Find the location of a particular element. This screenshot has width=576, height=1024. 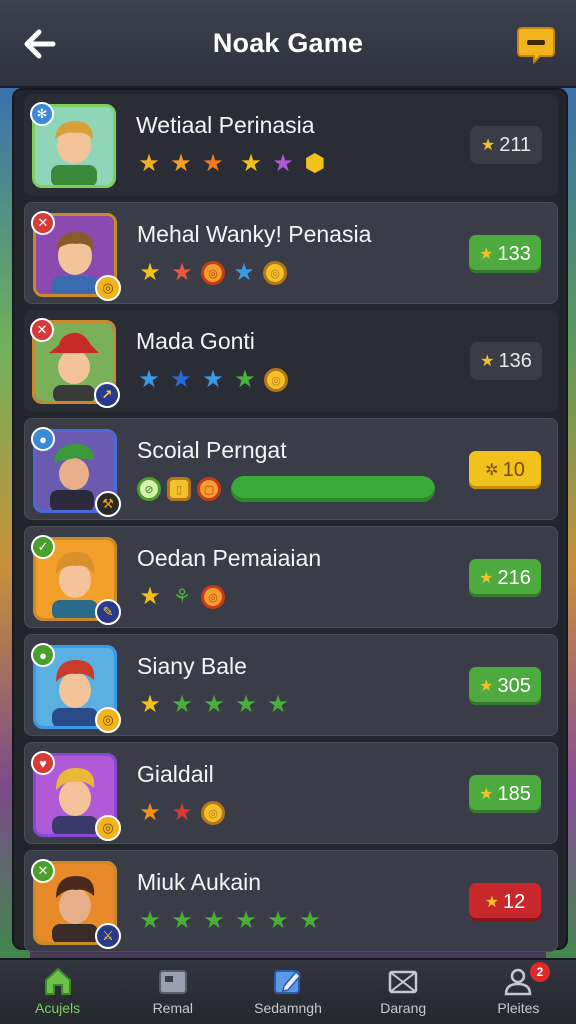

nav-label: Pleites is located at coordinates (518, 1008).